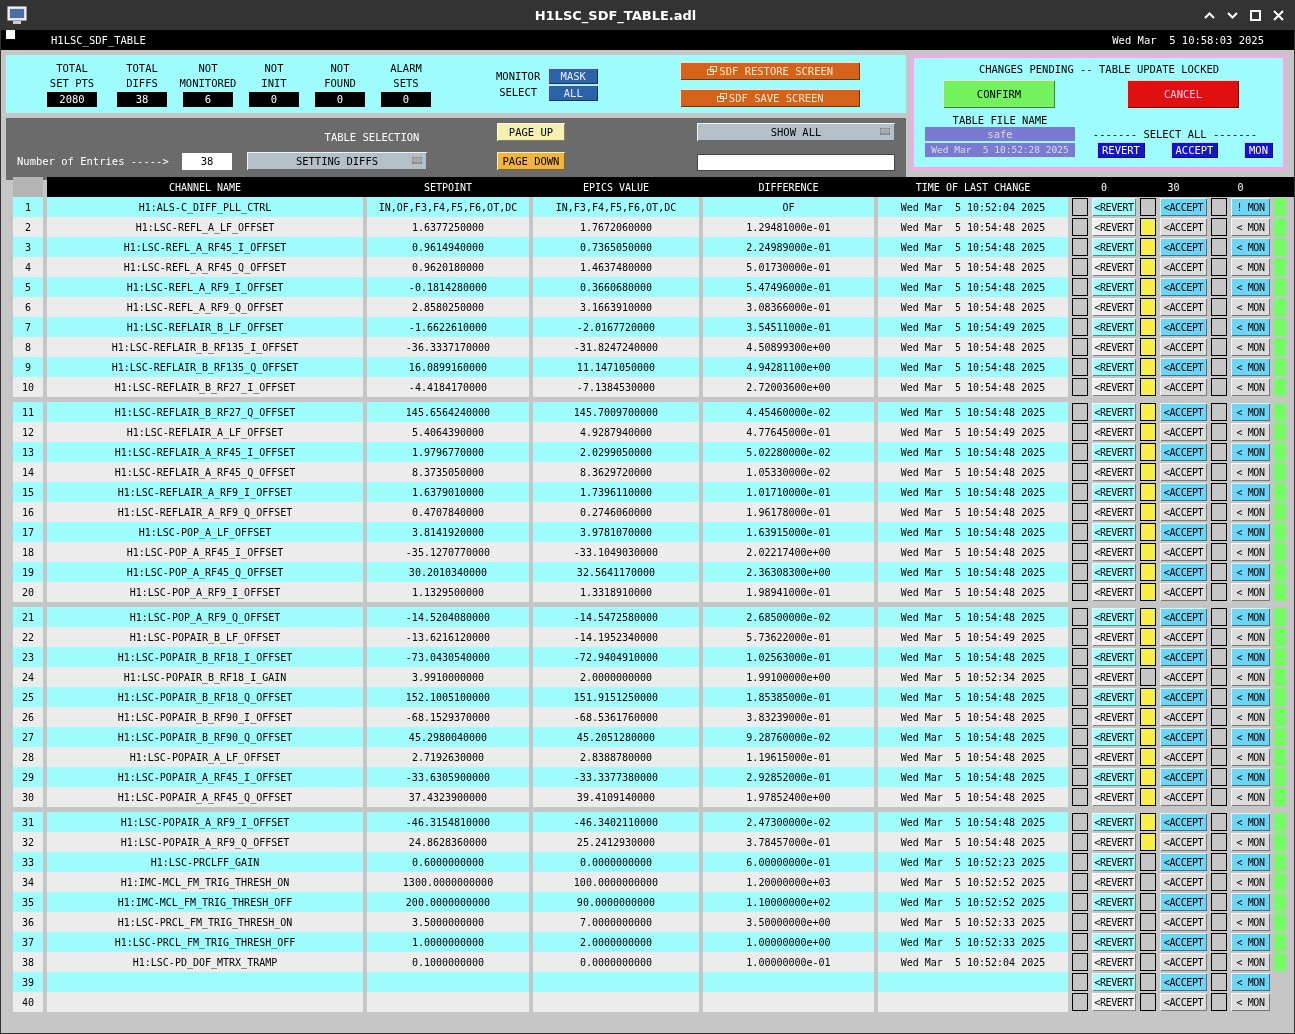 This screenshot has height=1034, width=1295. What do you see at coordinates (999, 94) in the screenshot?
I see `confirm-button: CONFIRM` at bounding box center [999, 94].